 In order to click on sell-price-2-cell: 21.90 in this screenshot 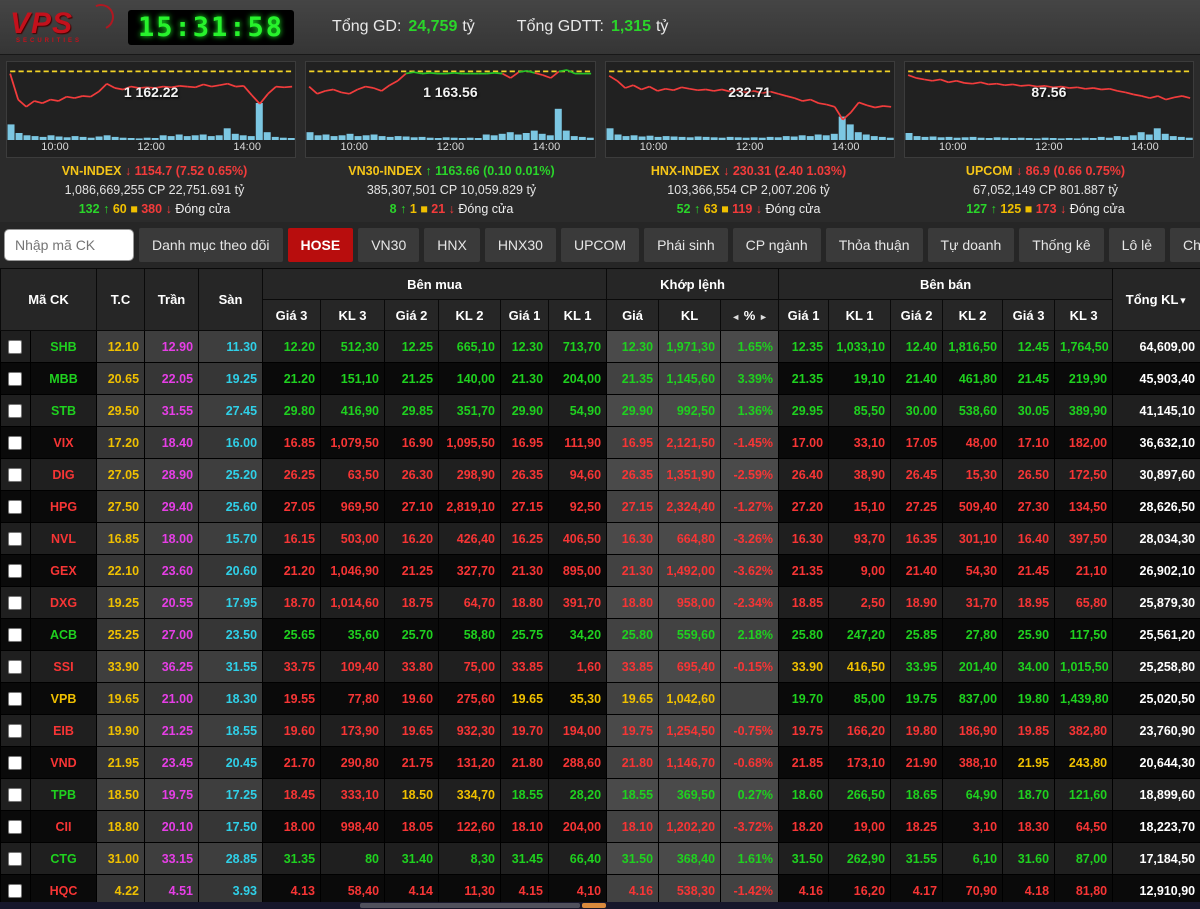, I will do `click(917, 762)`.